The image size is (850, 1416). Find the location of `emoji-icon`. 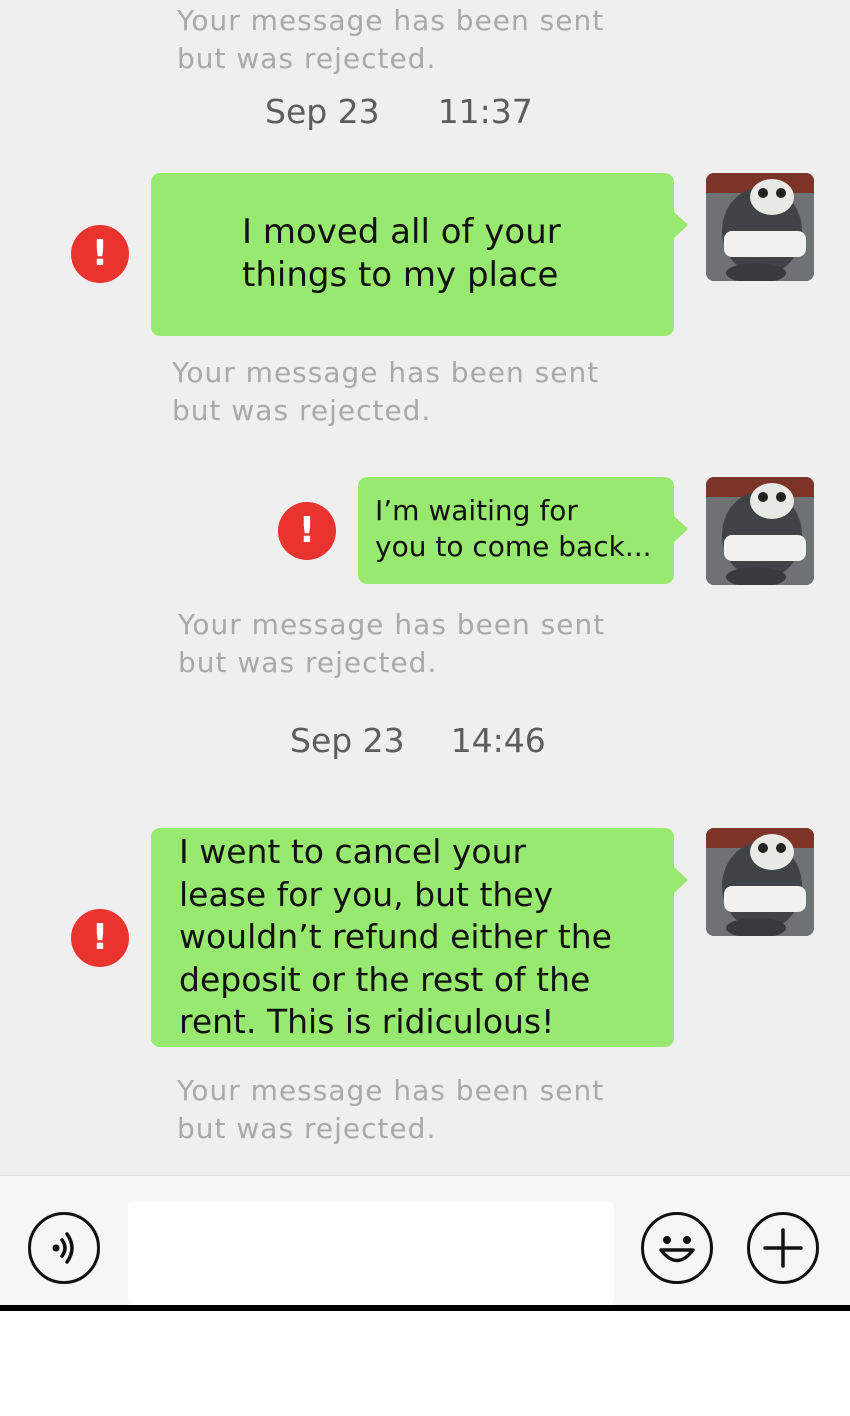

emoji-icon is located at coordinates (677, 1249).